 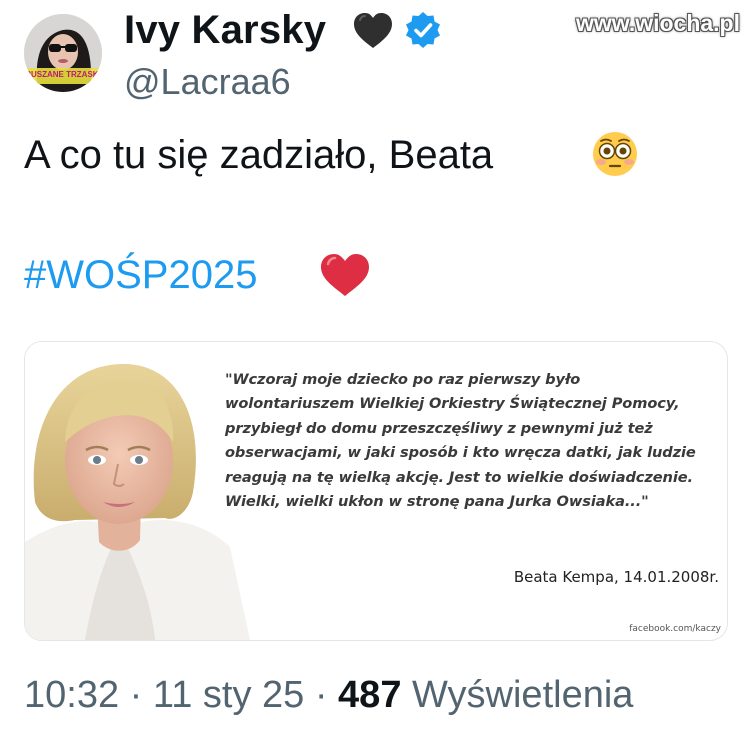 What do you see at coordinates (369, 695) in the screenshot?
I see `views-count: 487` at bounding box center [369, 695].